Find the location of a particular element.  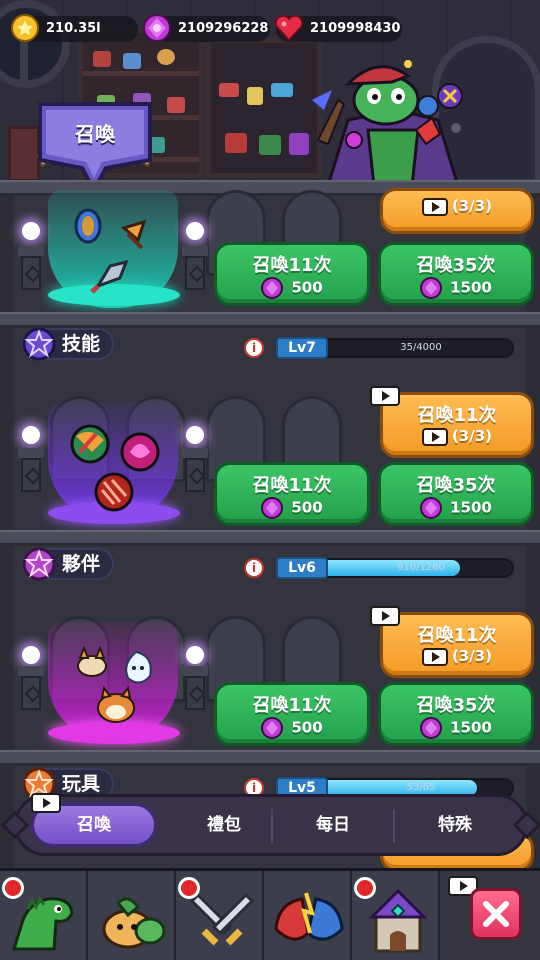

equipment-items-icon is located at coordinates (110, 251).